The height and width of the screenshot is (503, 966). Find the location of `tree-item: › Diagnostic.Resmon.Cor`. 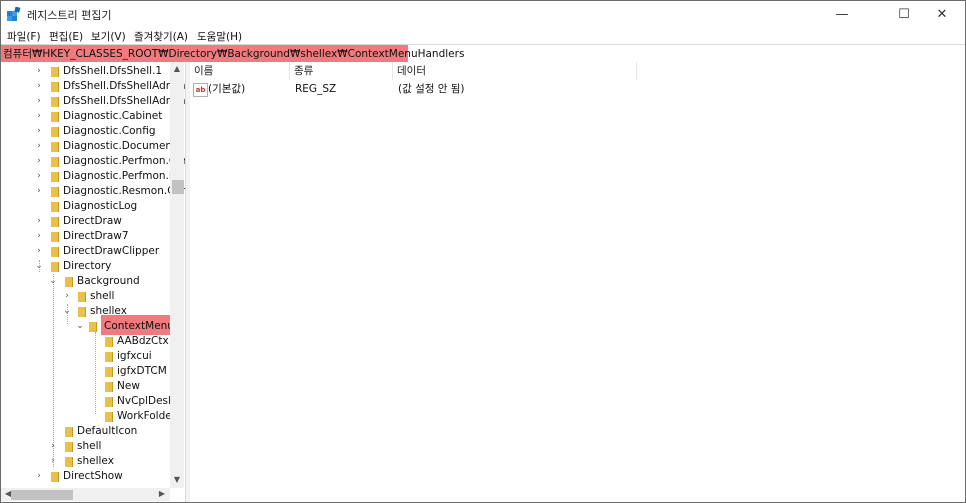

tree-item: › Diagnostic.Resmon.Cor is located at coordinates (93, 191).